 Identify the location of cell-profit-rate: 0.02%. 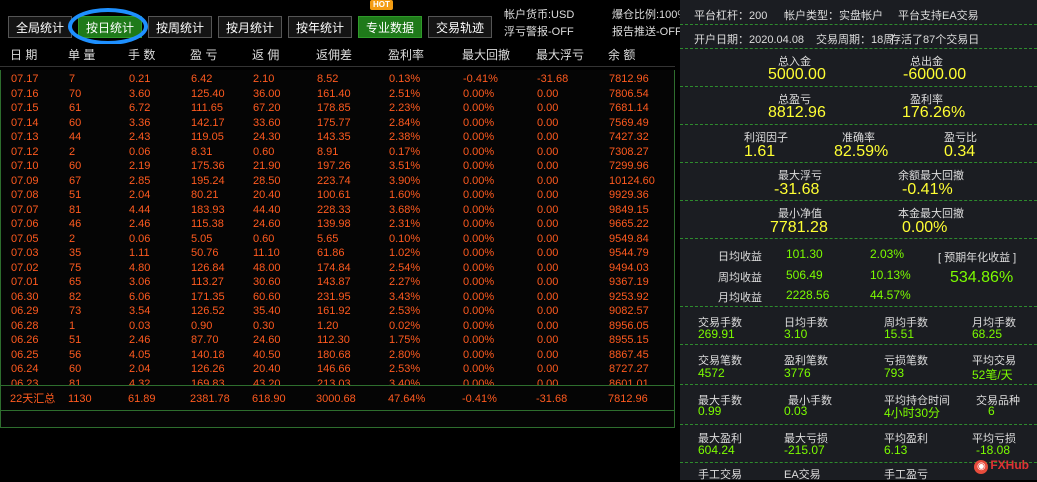
(405, 325).